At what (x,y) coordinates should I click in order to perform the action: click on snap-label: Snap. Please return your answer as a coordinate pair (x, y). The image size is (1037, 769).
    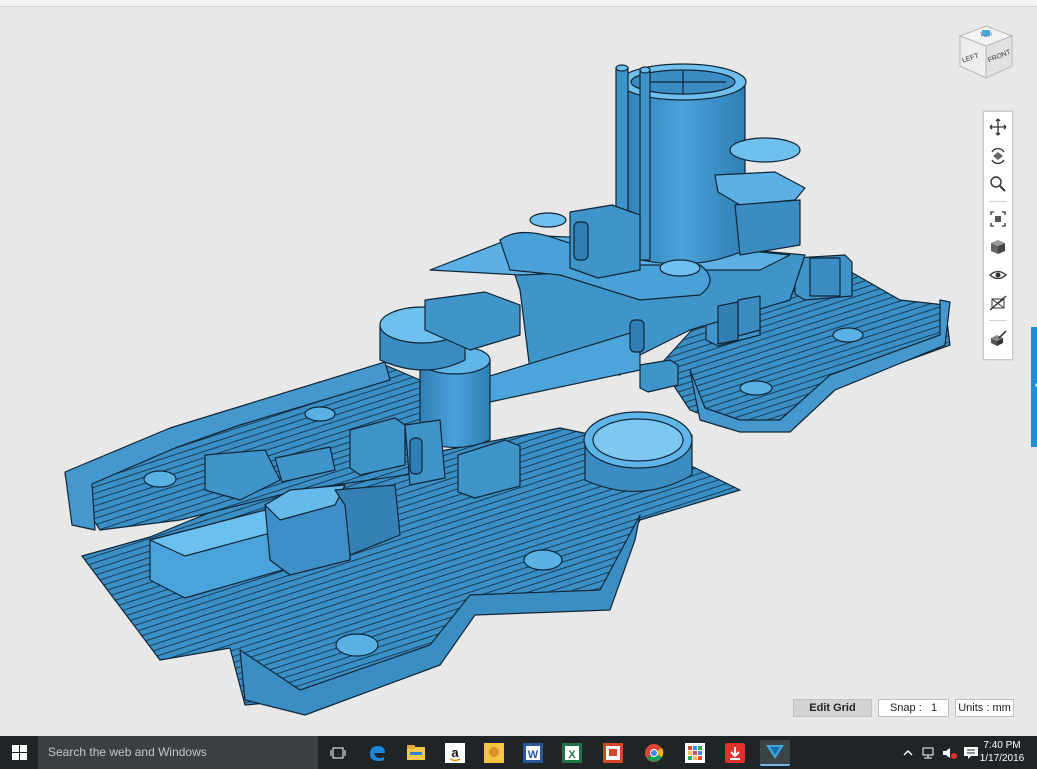
    Looking at the image, I should click on (902, 708).